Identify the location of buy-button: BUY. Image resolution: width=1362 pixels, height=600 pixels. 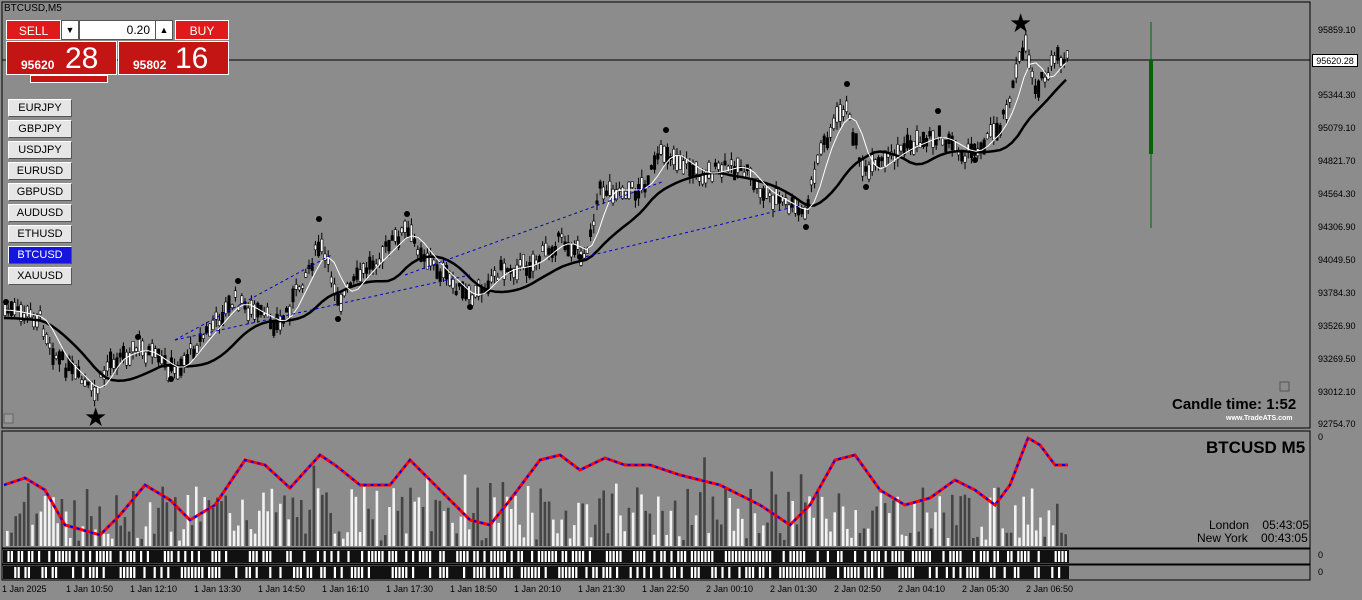
(202, 30).